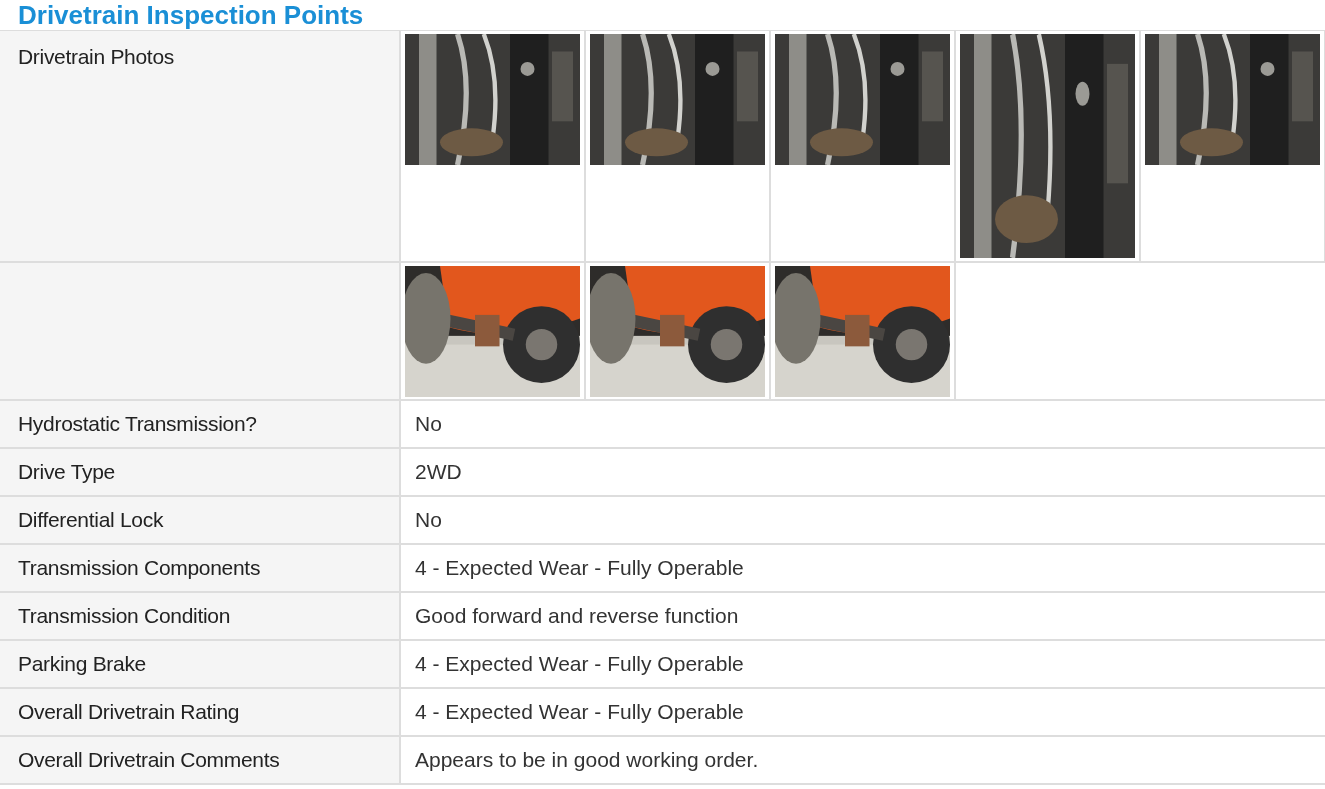  What do you see at coordinates (191, 15) in the screenshot?
I see `section-title: Drivetrain Inspection Points` at bounding box center [191, 15].